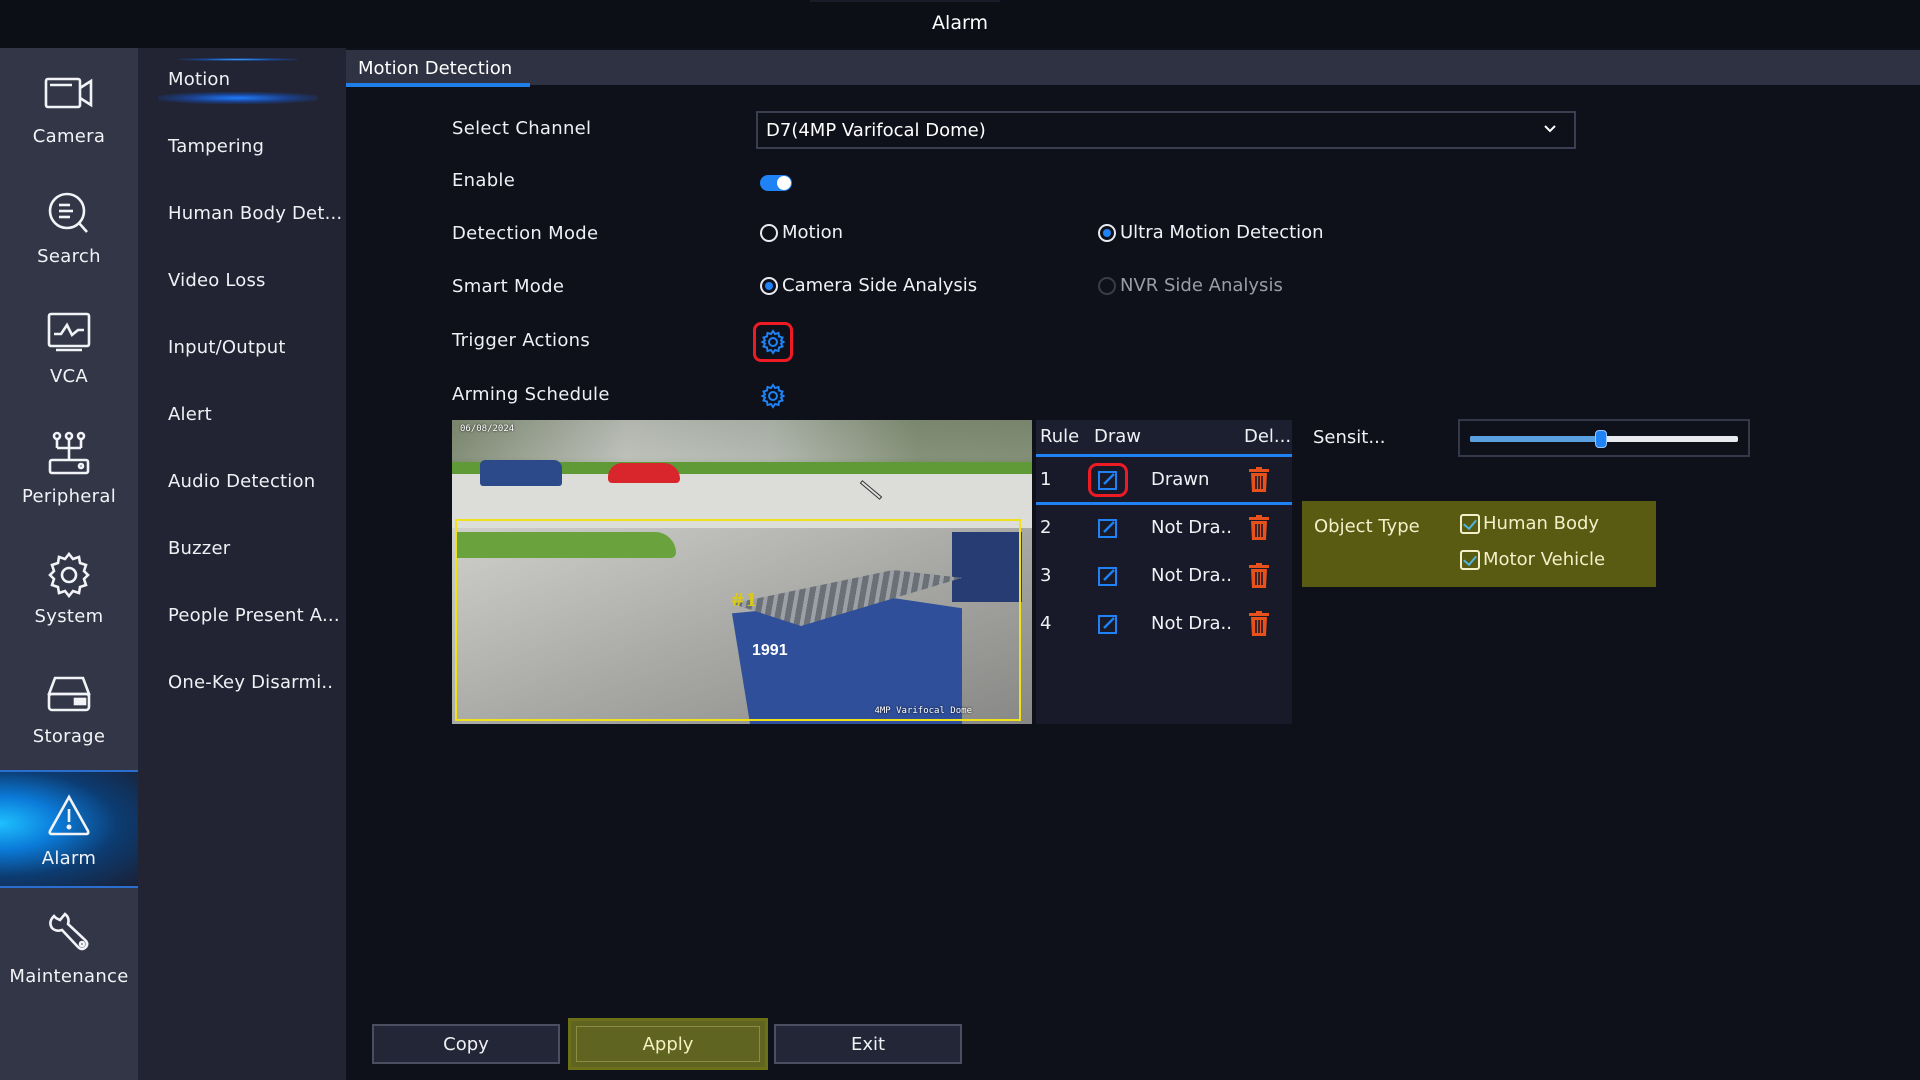 This screenshot has height=1080, width=1920. What do you see at coordinates (68, 93) in the screenshot?
I see `camera-icon` at bounding box center [68, 93].